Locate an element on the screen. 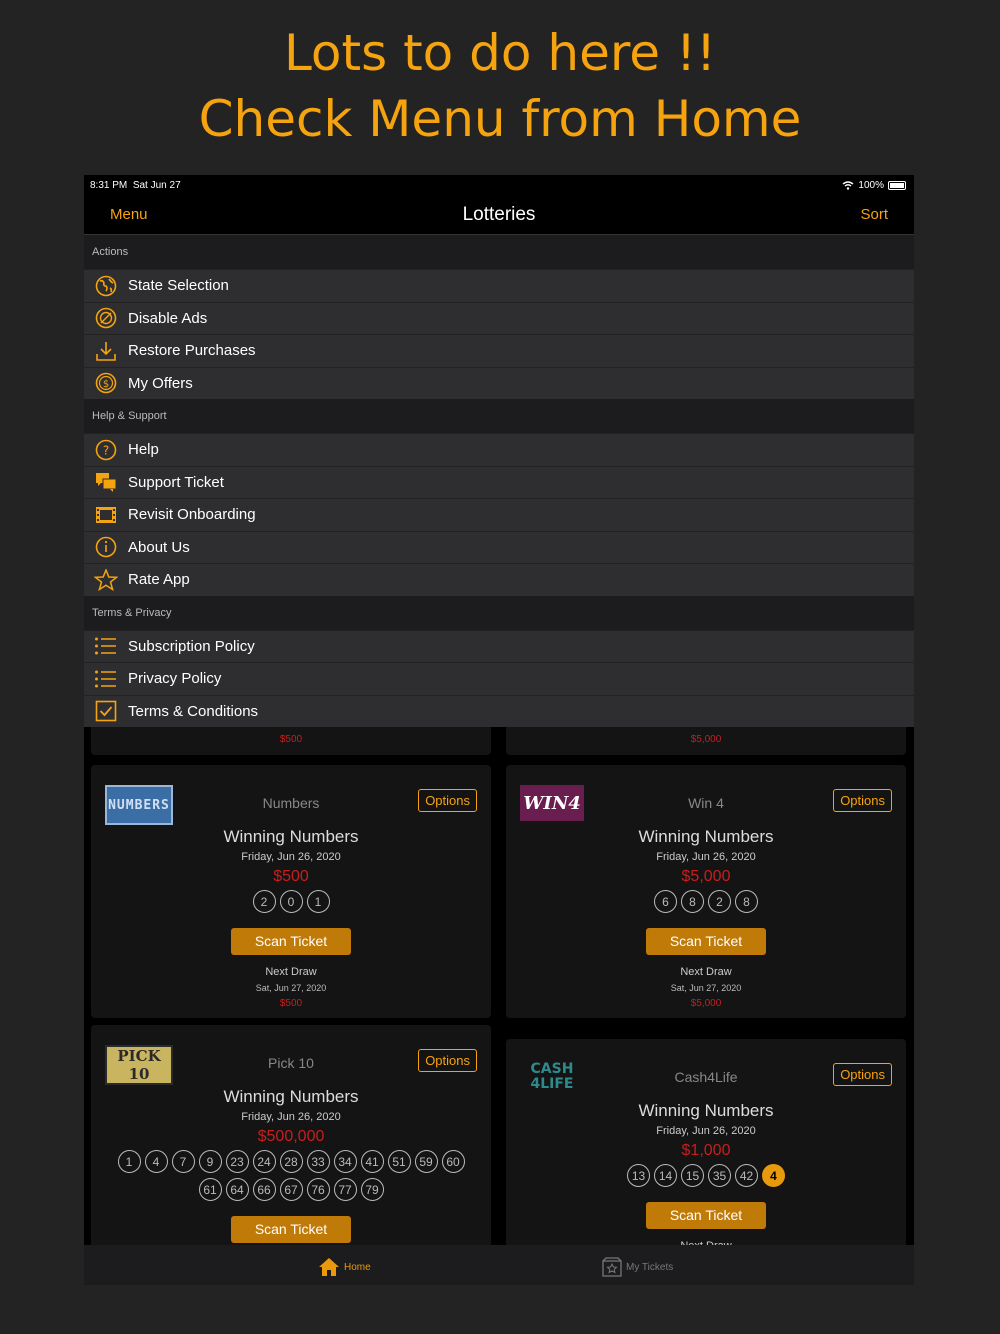 Image resolution: width=1000 pixels, height=1334 pixels. menu-item-label: Subscription Policy is located at coordinates (191, 646).